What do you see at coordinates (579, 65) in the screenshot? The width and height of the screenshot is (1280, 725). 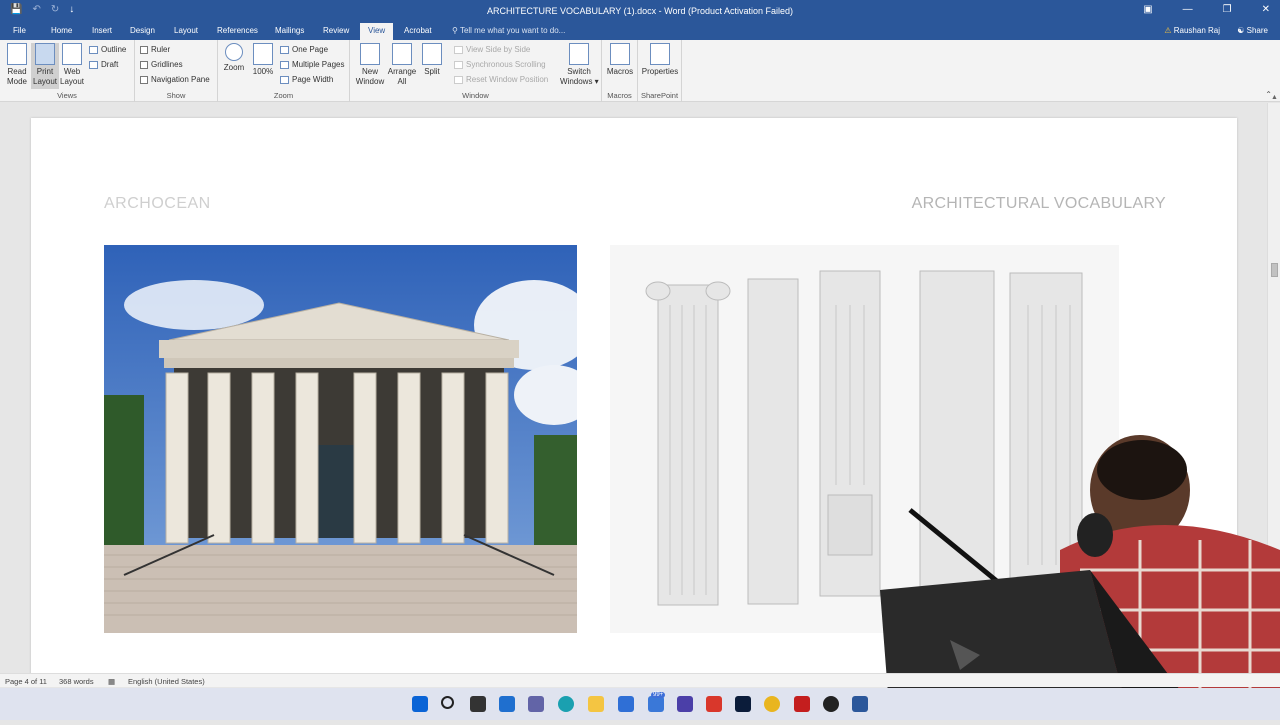 I see `switch-windows-button: Switch Windows ▾` at bounding box center [579, 65].